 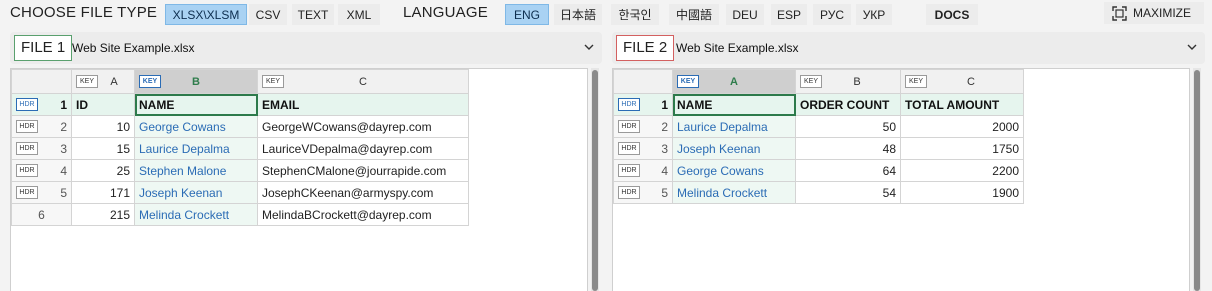 I want to click on table-cell: 10, so click(x=103, y=126).